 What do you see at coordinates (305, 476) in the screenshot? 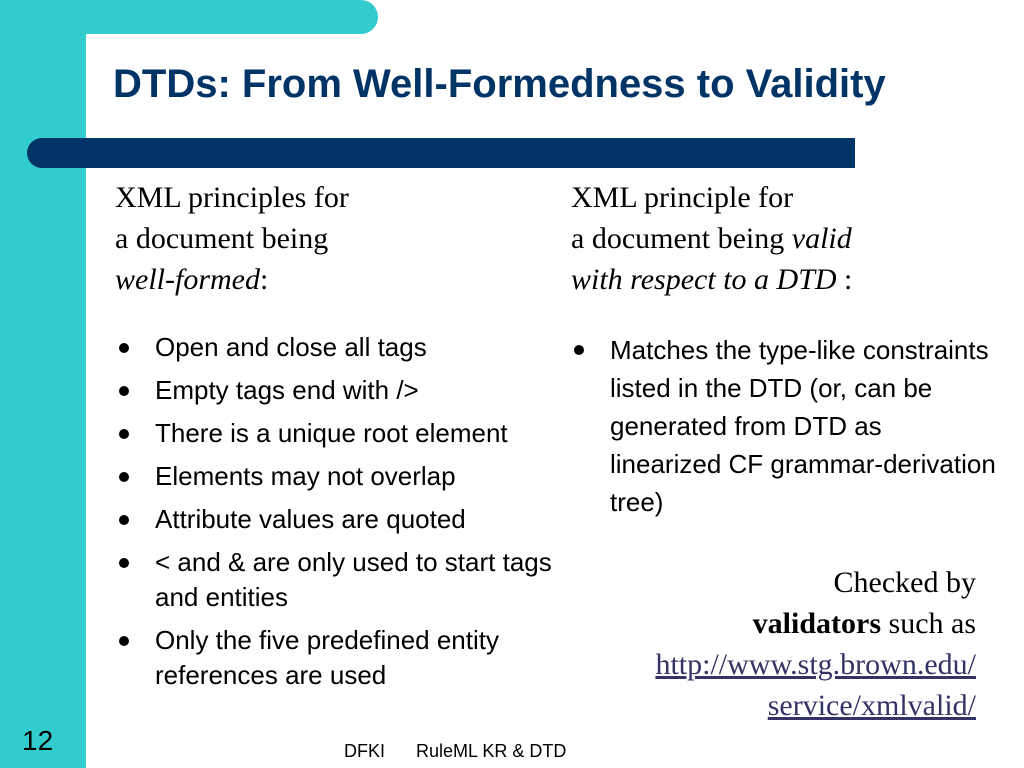
I see `bullet-text: Elements may not overlap` at bounding box center [305, 476].